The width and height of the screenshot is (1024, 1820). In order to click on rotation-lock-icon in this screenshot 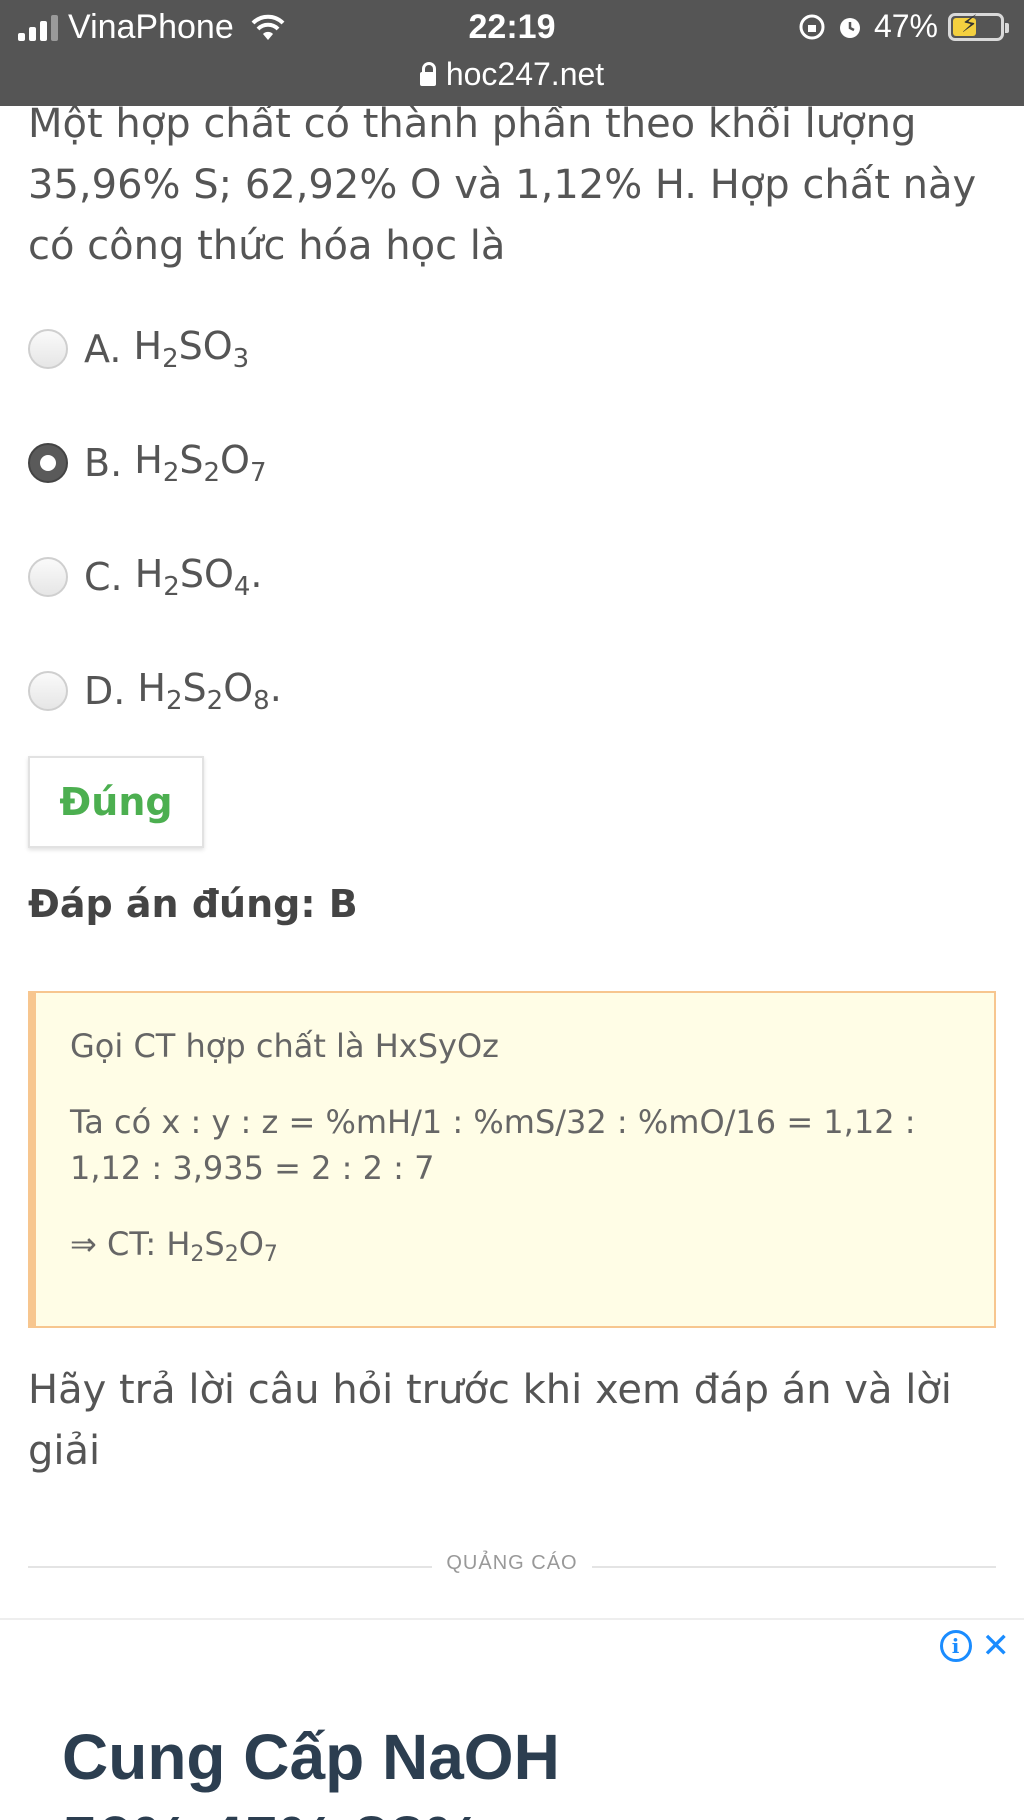, I will do `click(812, 26)`.